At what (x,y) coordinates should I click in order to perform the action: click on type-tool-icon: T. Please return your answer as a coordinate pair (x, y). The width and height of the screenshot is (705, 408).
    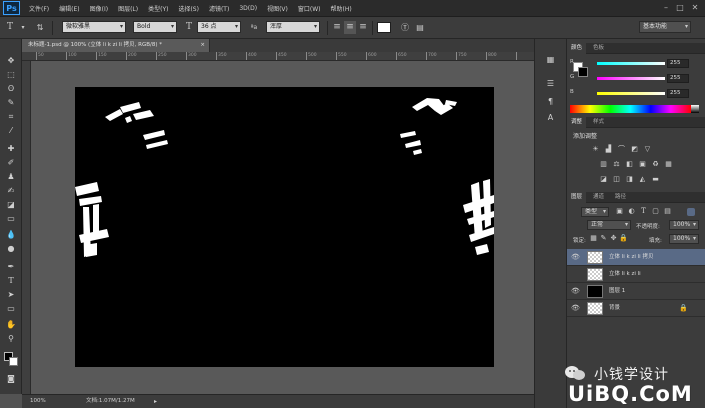
    Looking at the image, I should click on (11, 281).